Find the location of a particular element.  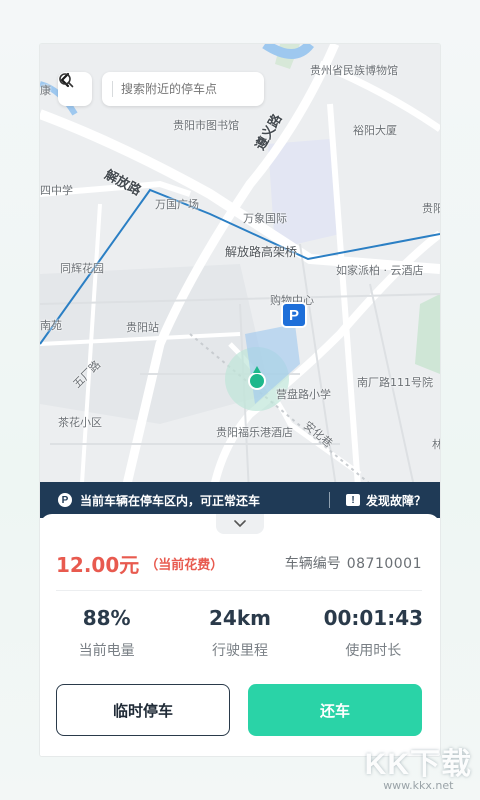

duration-value: 00:01:43 is located at coordinates (373, 618).